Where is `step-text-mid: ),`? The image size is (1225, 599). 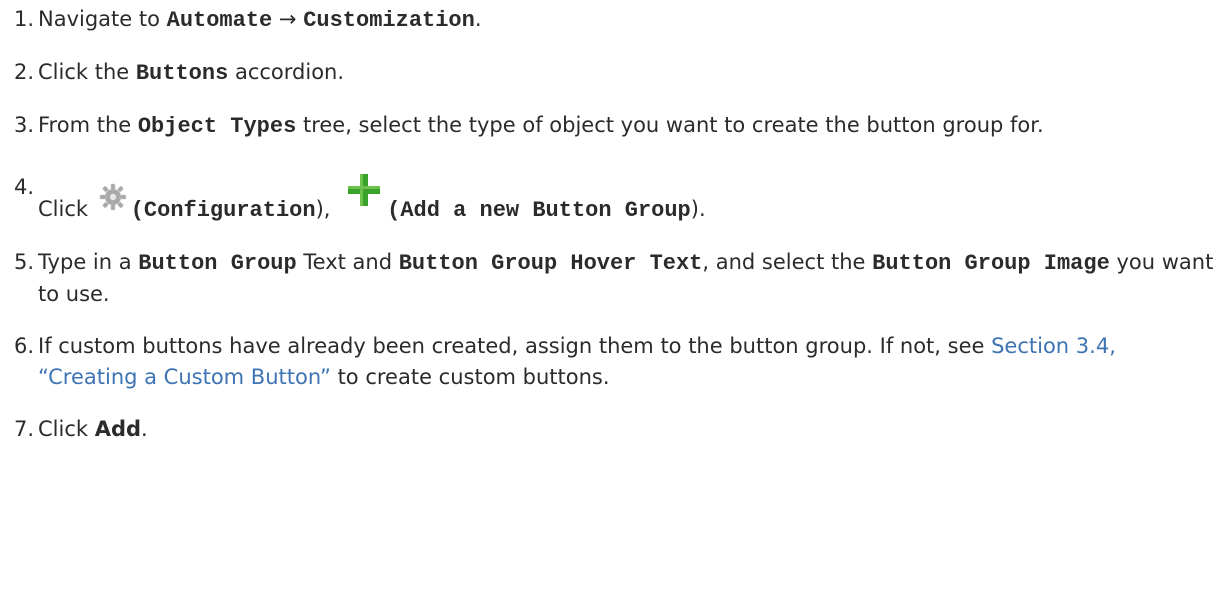 step-text-mid: ), is located at coordinates (326, 209).